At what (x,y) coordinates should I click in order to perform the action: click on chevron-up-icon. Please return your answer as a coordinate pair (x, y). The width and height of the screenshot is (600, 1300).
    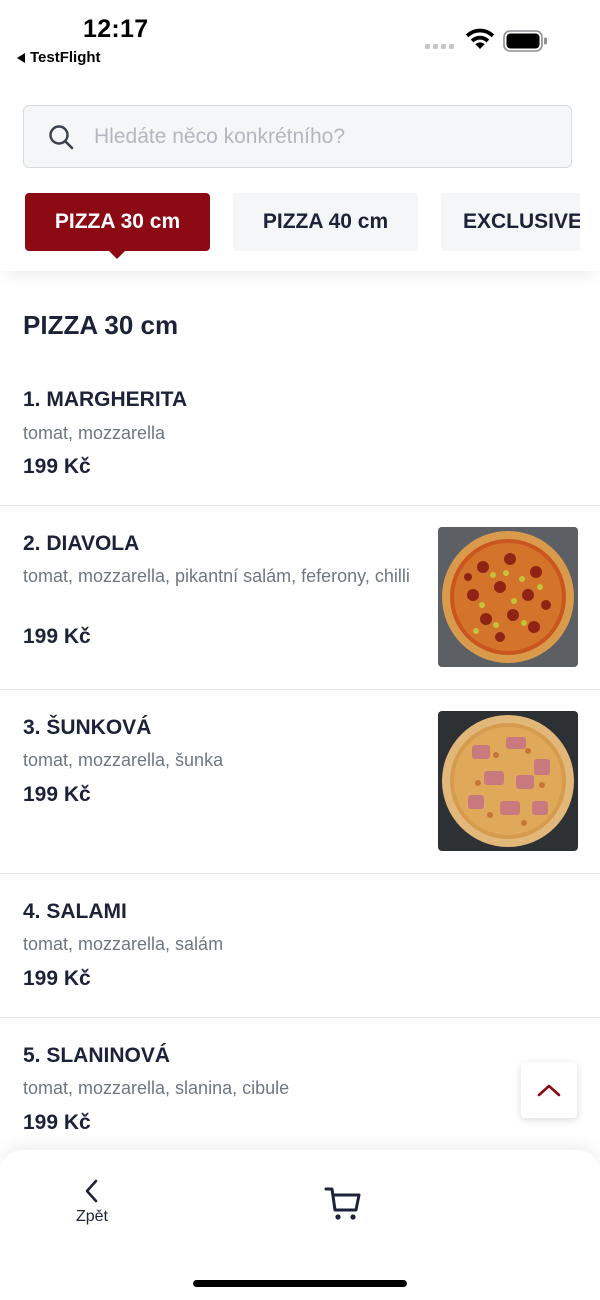
    Looking at the image, I should click on (549, 1090).